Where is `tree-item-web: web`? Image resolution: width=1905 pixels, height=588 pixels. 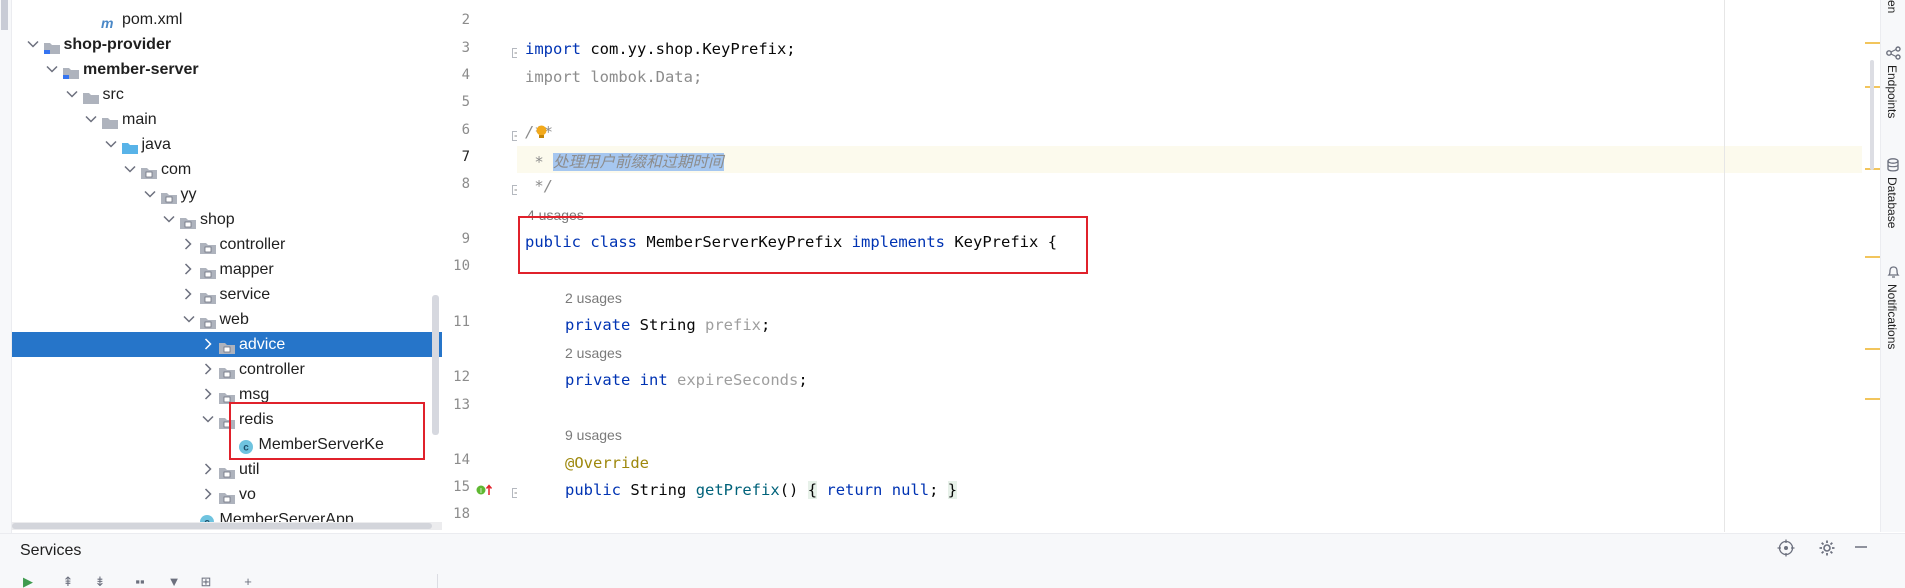
tree-item-web: web is located at coordinates (227, 319).